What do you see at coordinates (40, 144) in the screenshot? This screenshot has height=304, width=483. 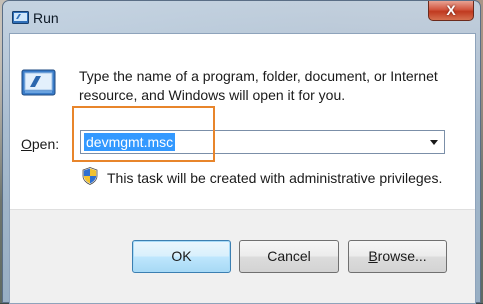 I see `open-label: Open:` at bounding box center [40, 144].